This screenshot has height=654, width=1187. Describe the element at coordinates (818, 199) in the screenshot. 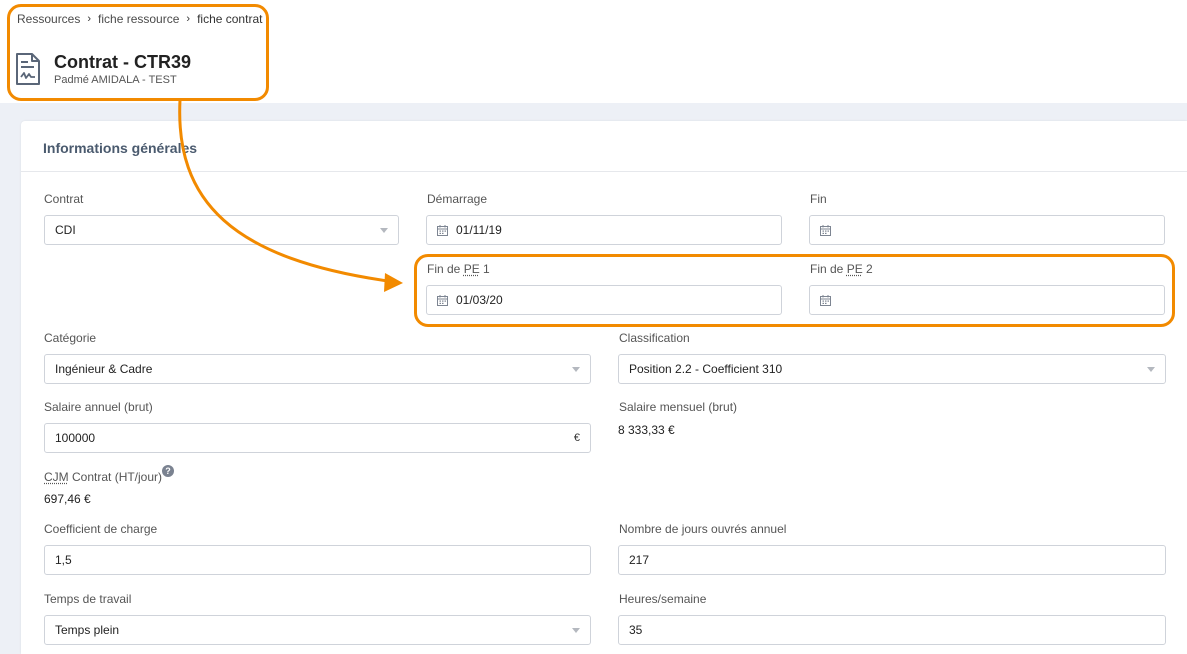

I see `fin-label: Fin` at that location.